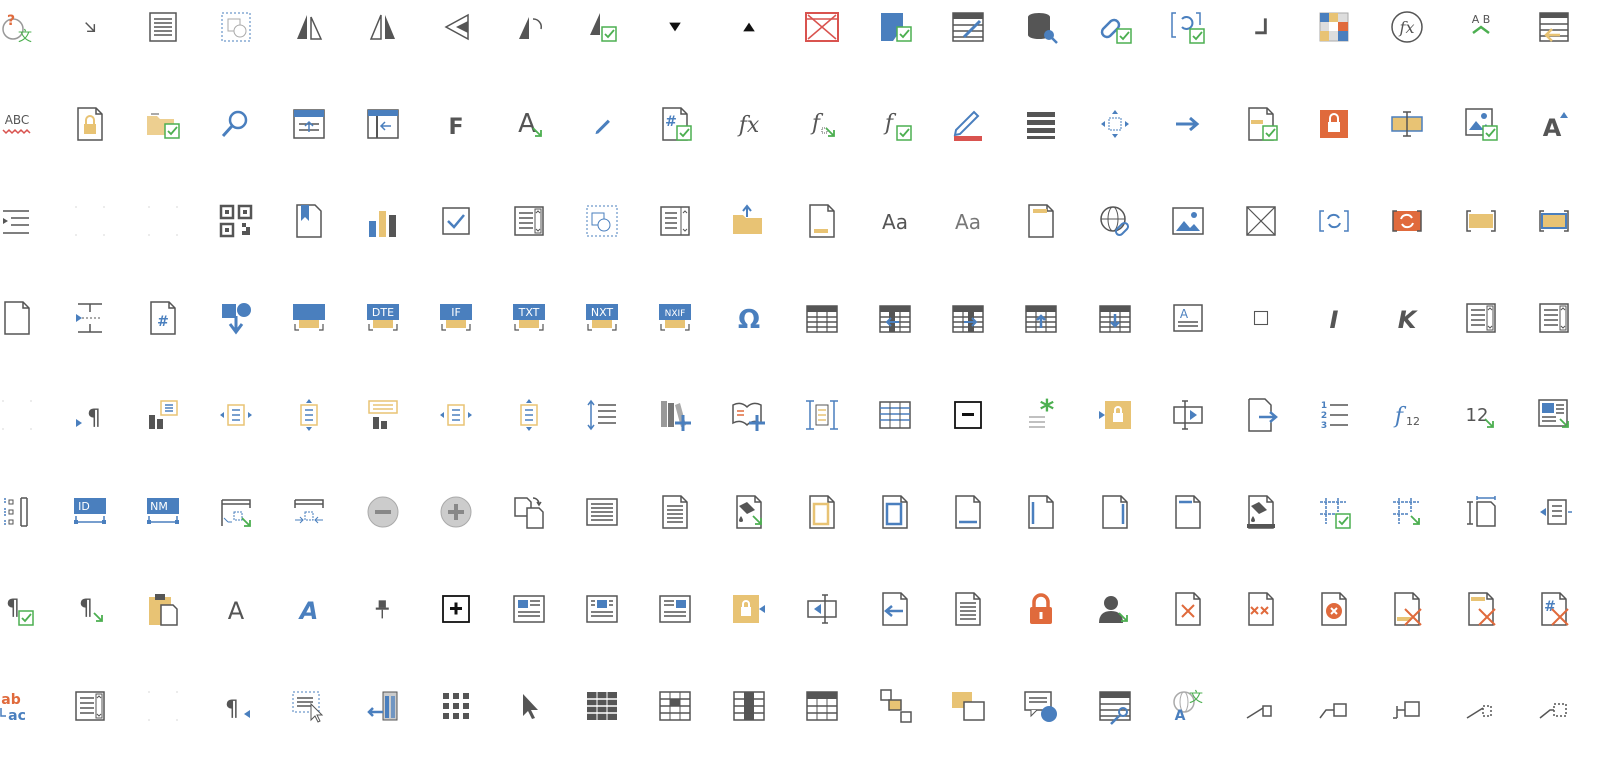  Describe the element at coordinates (1553, 415) in the screenshot. I see `image-arrow-icon` at that location.